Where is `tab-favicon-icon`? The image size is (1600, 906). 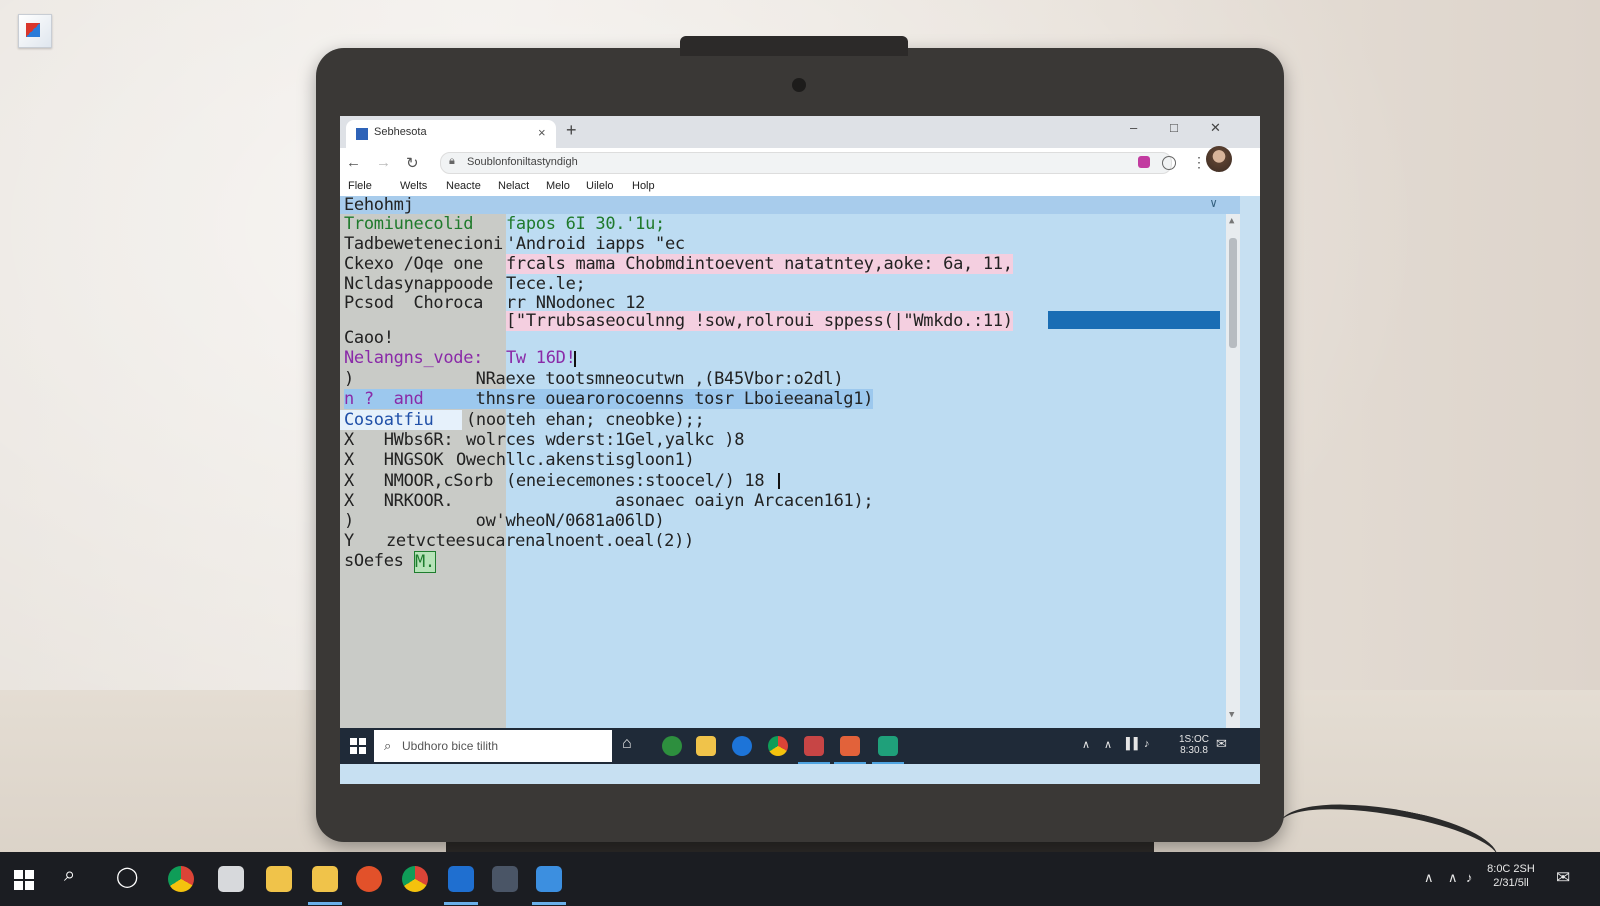 tab-favicon-icon is located at coordinates (362, 134).